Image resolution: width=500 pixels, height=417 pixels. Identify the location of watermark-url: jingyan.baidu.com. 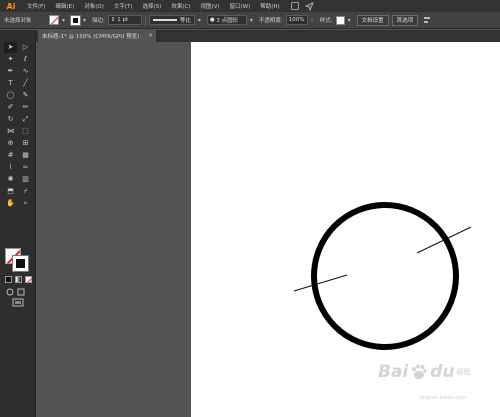
(443, 398).